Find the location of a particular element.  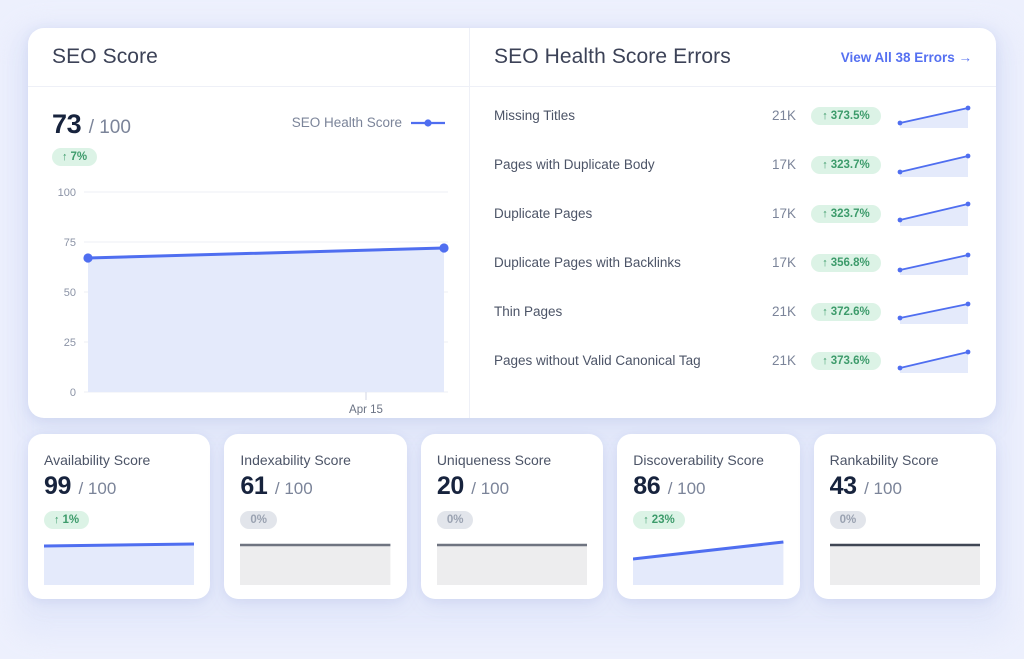

status-badge: ↑ 356.8% is located at coordinates (846, 262).